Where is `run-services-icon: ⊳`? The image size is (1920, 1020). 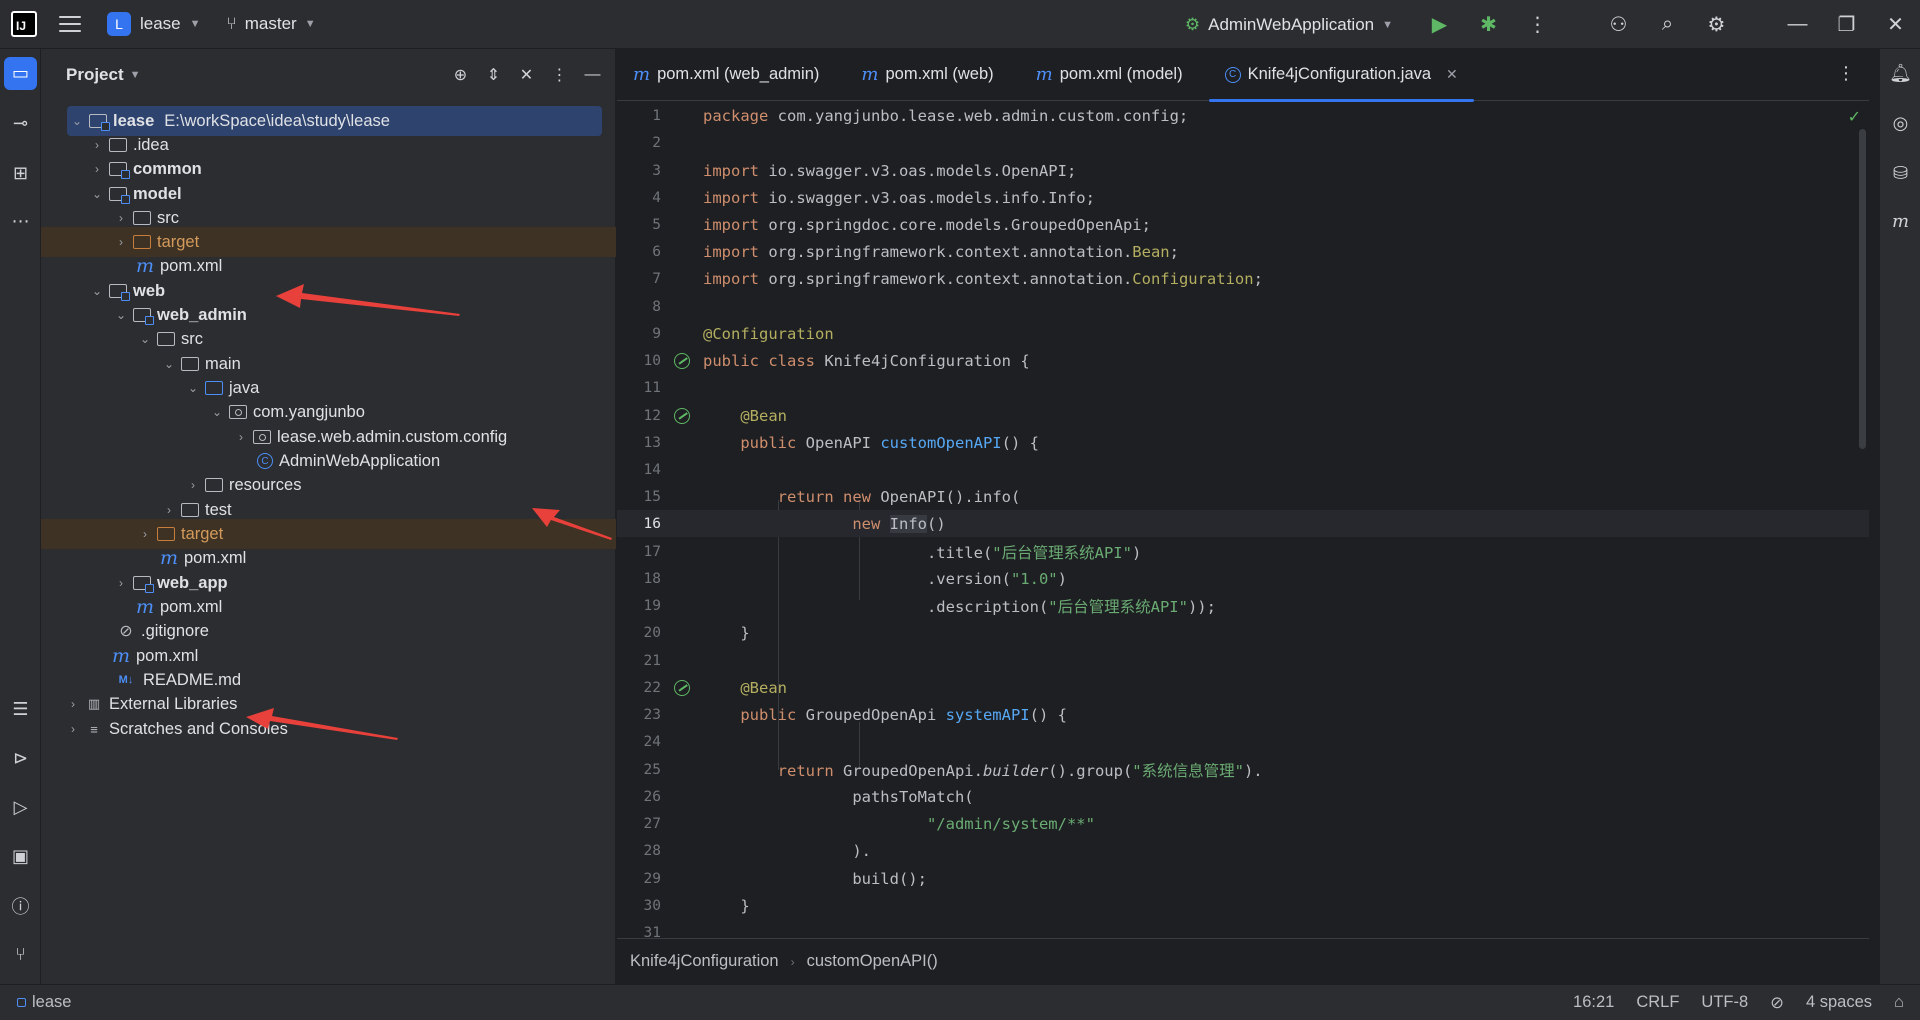
run-services-icon: ⊳ is located at coordinates (20, 758).